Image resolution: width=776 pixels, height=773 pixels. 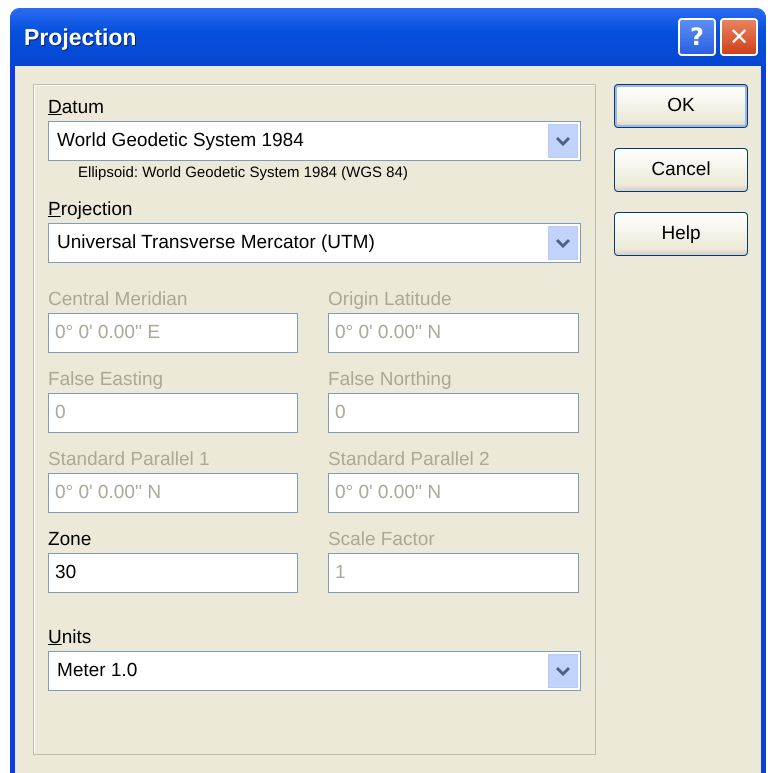 I want to click on field-label: Projection, so click(x=91, y=210).